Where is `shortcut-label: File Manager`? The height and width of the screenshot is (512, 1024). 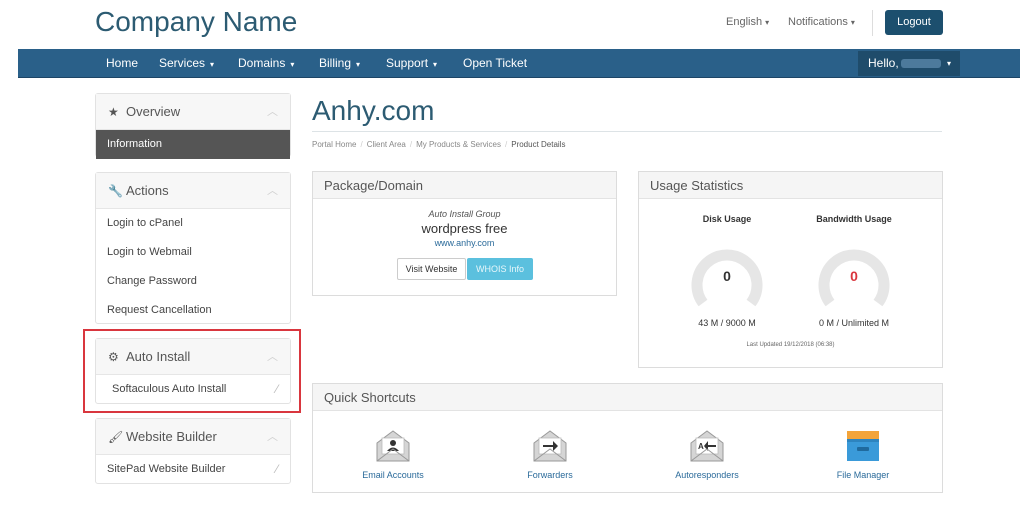
shortcut-label: File Manager is located at coordinates (863, 475).